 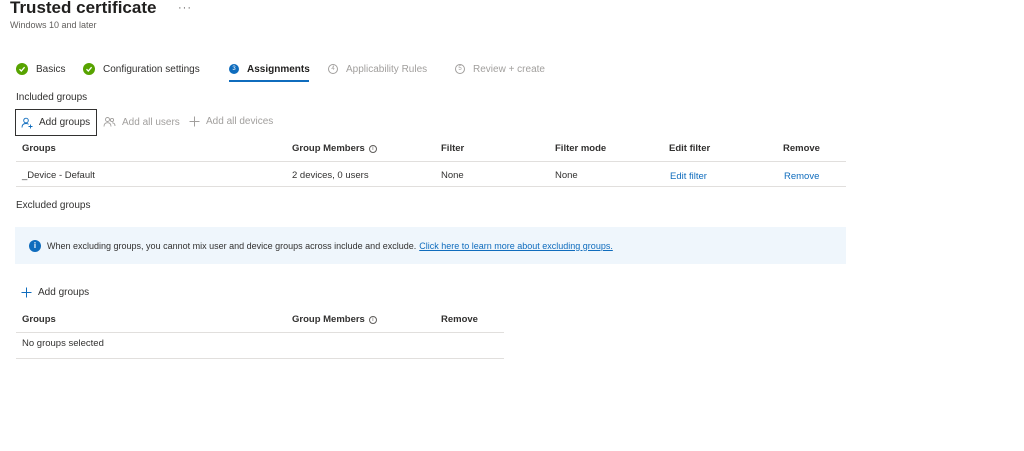 What do you see at coordinates (566, 175) in the screenshot?
I see `filter-mode-value: None` at bounding box center [566, 175].